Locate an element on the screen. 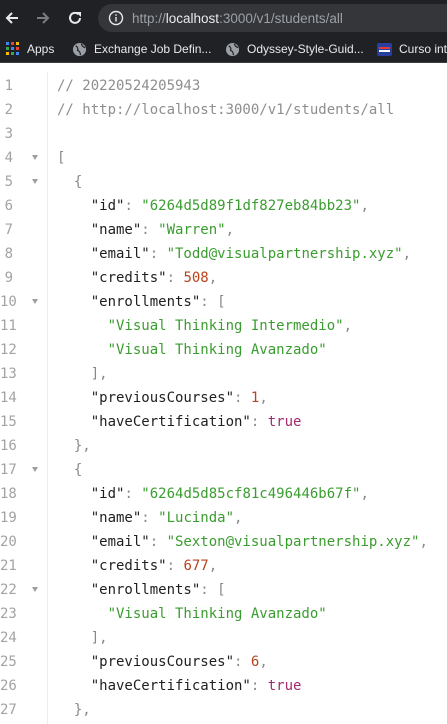 The height and width of the screenshot is (724, 447). forward-arrow-icon is located at coordinates (43, 18).